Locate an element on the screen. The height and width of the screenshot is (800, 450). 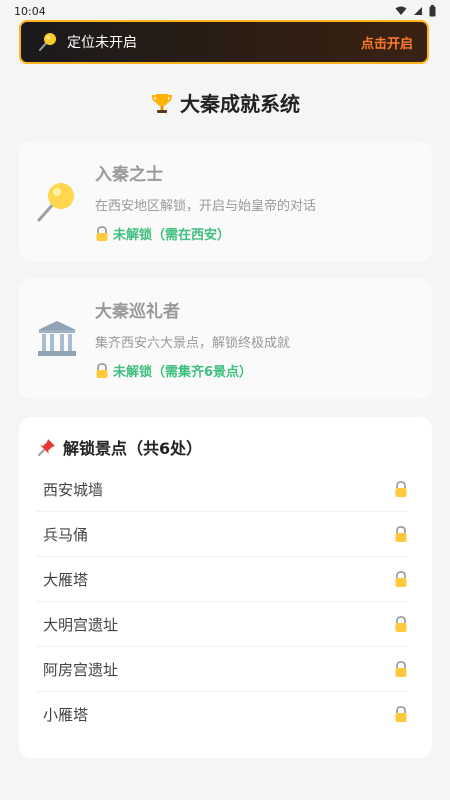
achievement-status: 未解锁（需在西安） is located at coordinates (263, 233).